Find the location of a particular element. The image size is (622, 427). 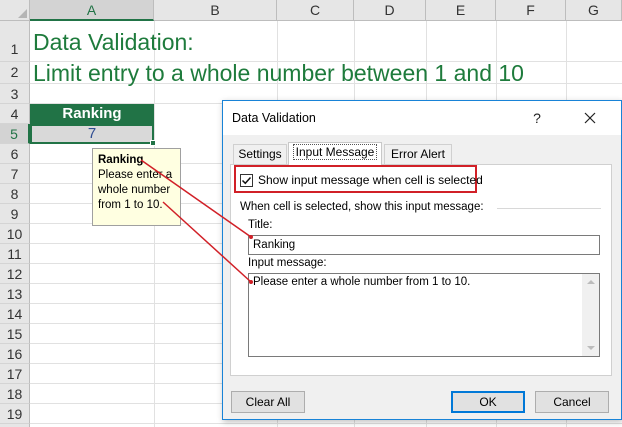

column-header-g: G is located at coordinates (594, 10).